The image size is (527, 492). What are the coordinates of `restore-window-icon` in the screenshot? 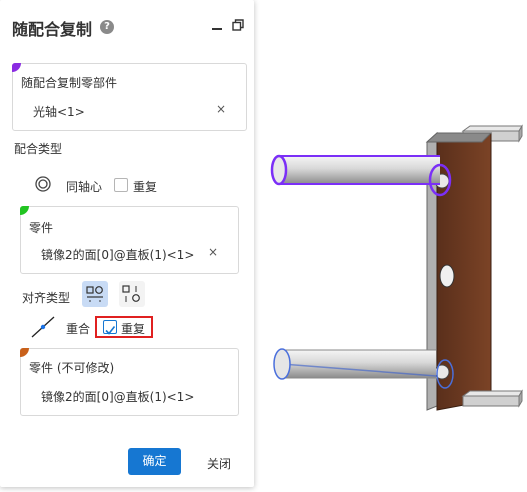 It's located at (238, 25).